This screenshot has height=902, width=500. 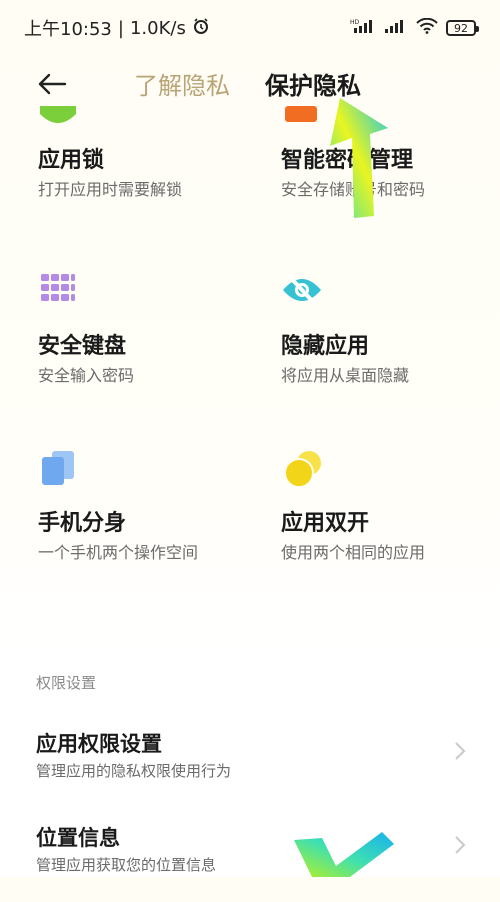 I want to click on dual-apps-card: 应用双开 使用两个相同的应用, so click(x=390, y=529).